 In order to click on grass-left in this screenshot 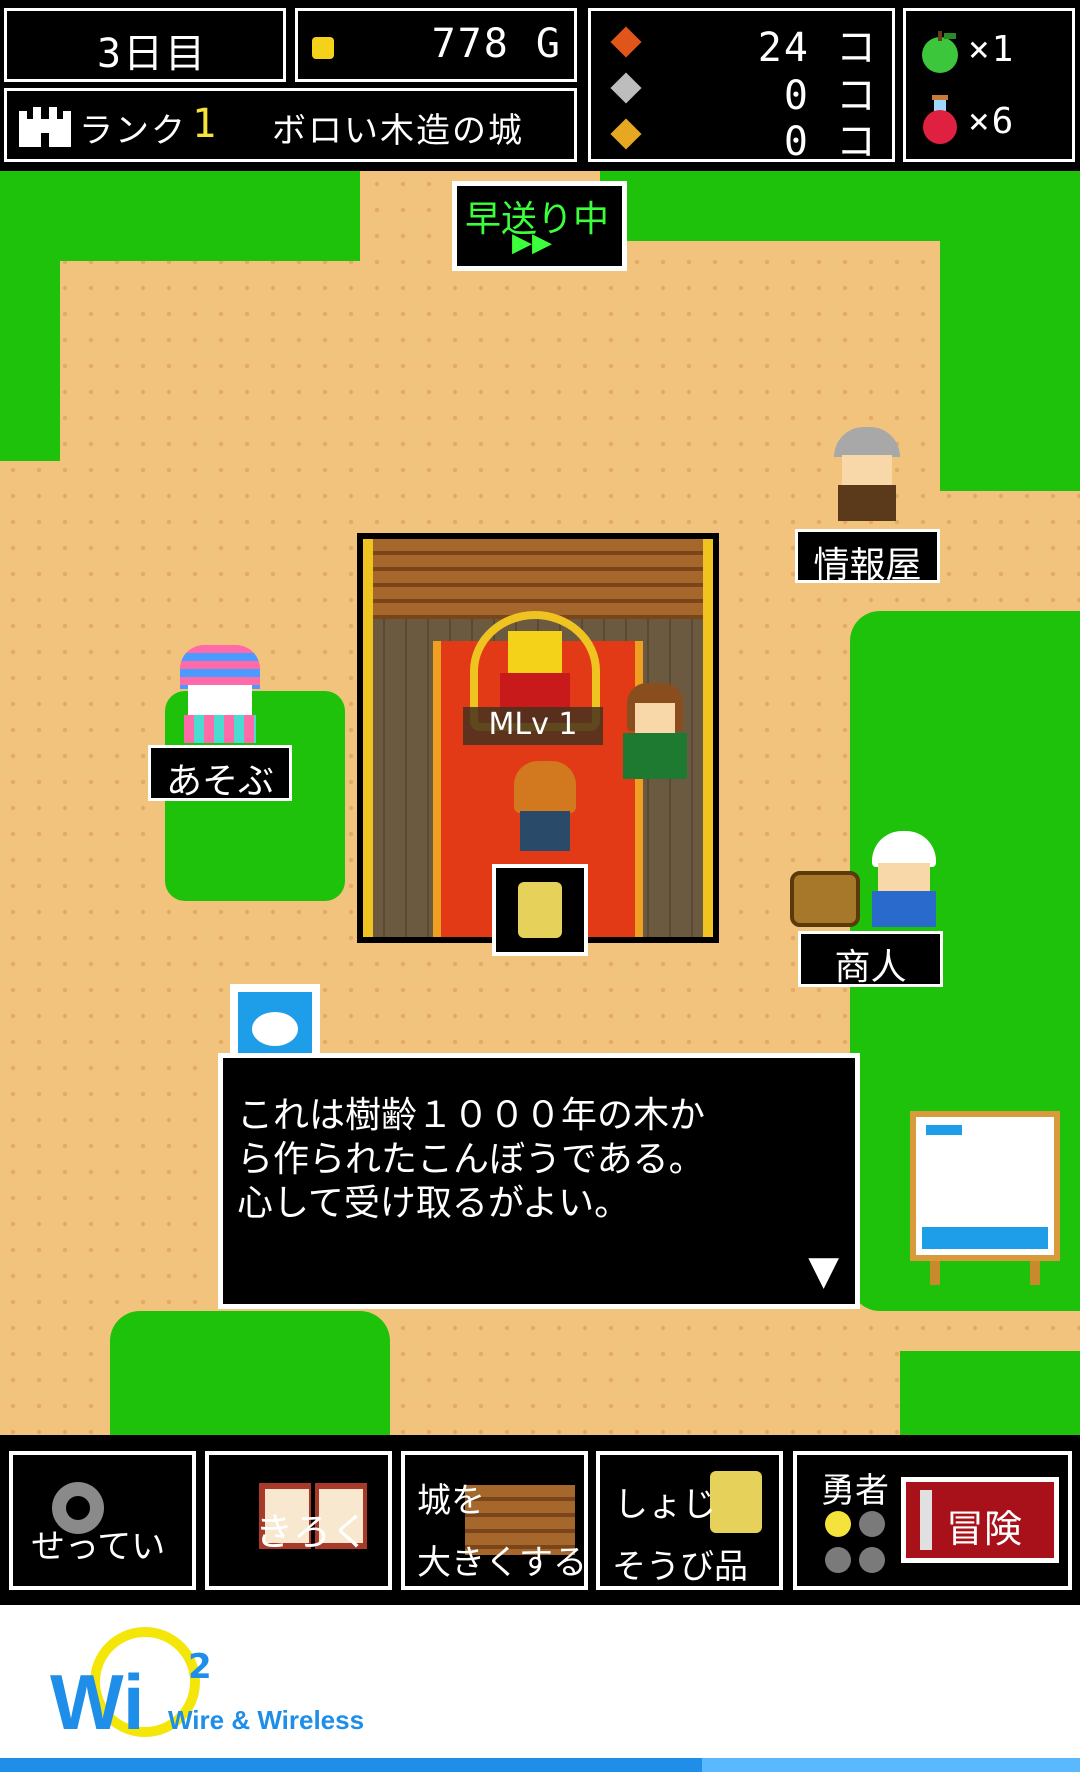, I will do `click(30, 346)`.